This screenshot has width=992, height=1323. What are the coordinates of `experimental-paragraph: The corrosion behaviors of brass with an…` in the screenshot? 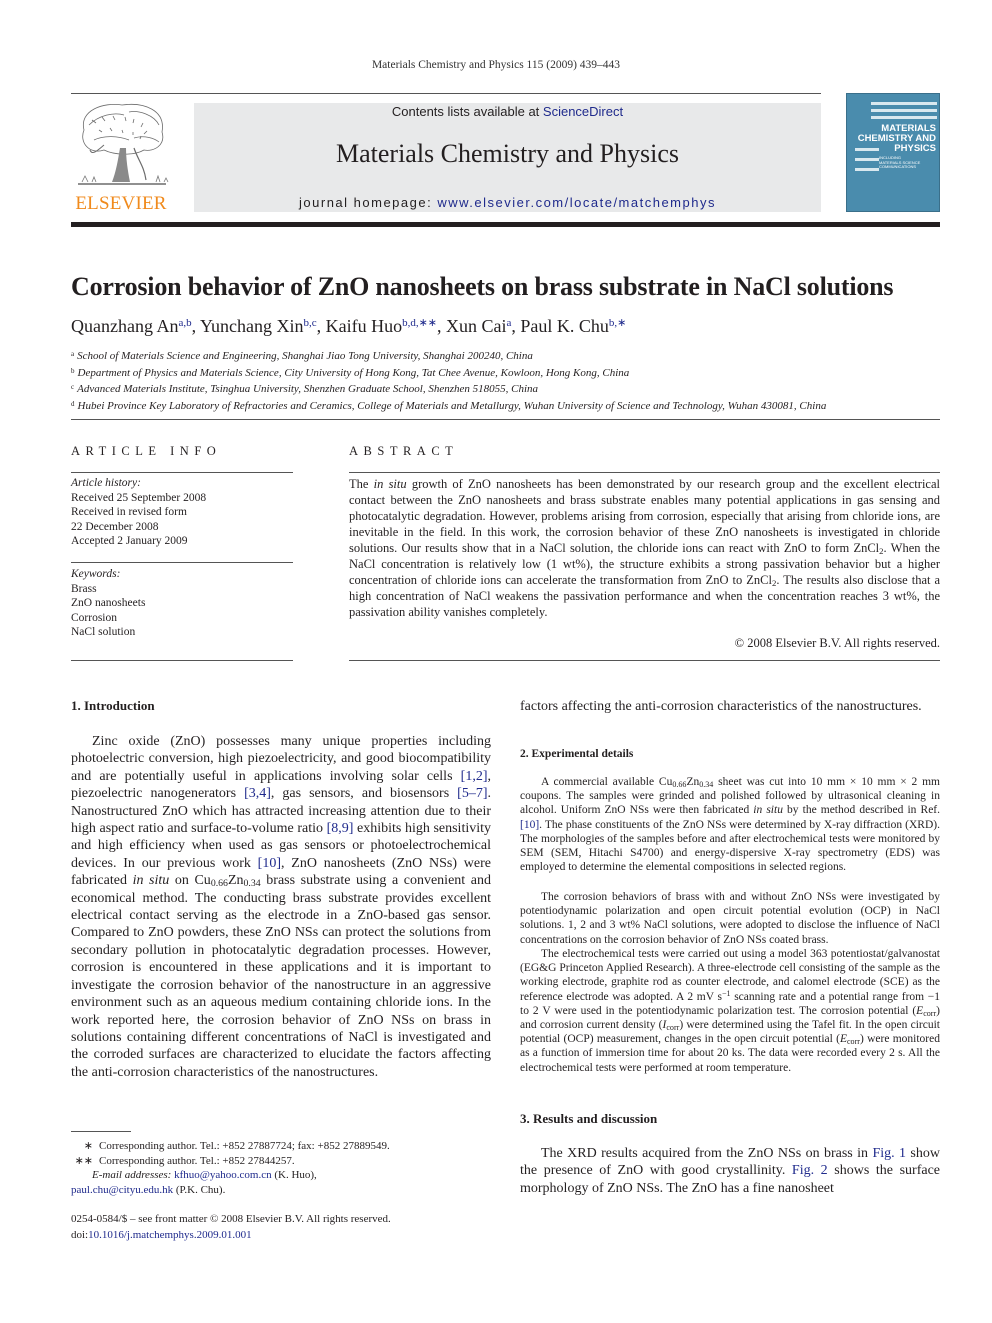 It's located at (730, 918).